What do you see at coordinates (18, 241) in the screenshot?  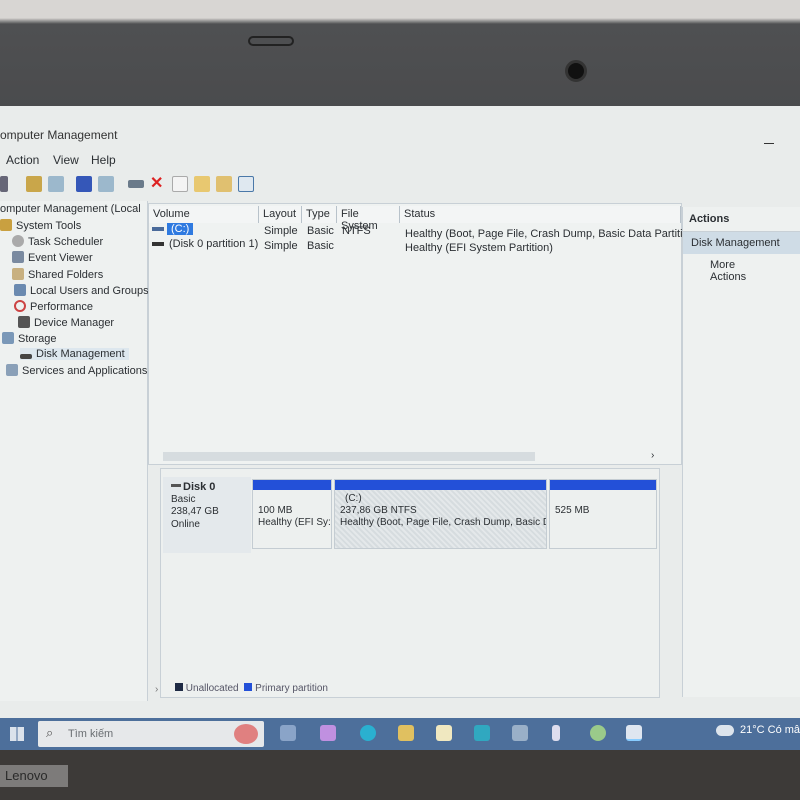 I see `clock-icon` at bounding box center [18, 241].